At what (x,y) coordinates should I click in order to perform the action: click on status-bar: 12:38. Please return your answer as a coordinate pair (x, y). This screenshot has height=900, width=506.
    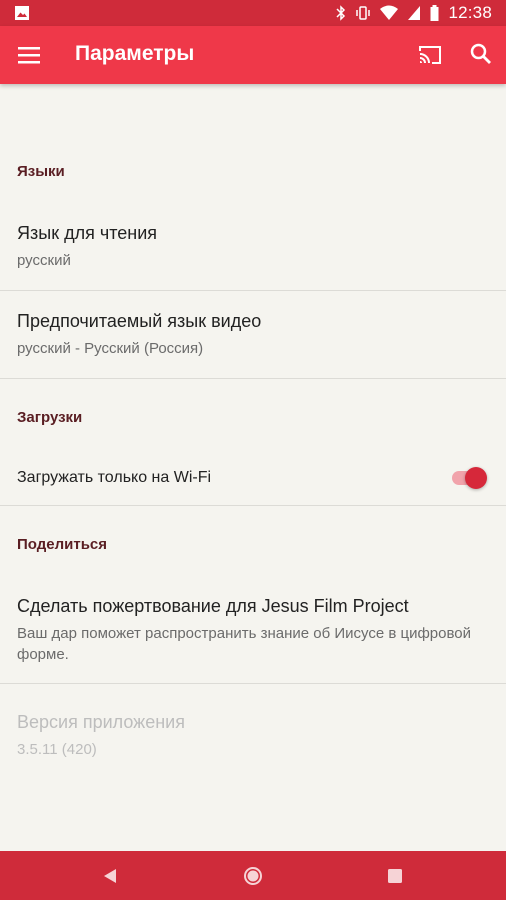
    Looking at the image, I should click on (253, 13).